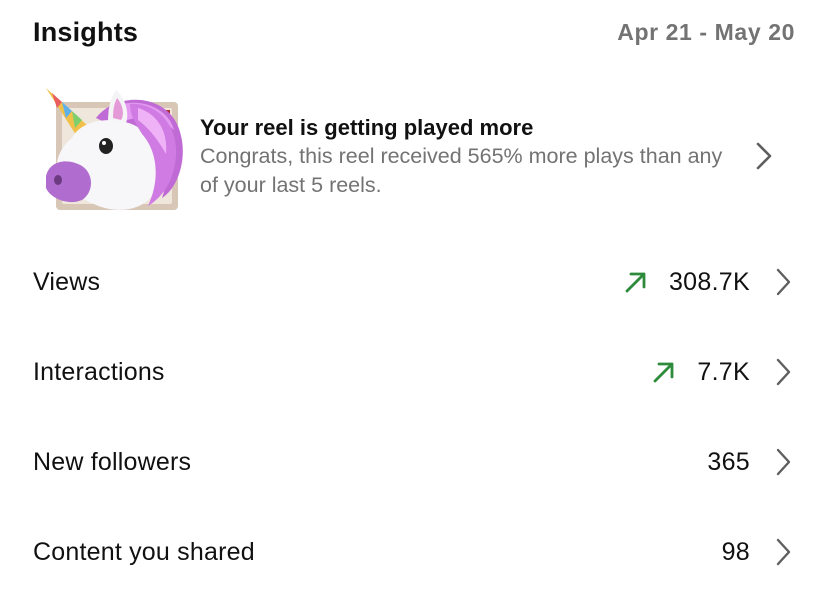 The image size is (828, 611). What do you see at coordinates (414, 32) in the screenshot?
I see `insights-header: Insights Apr 21 - May 20` at bounding box center [414, 32].